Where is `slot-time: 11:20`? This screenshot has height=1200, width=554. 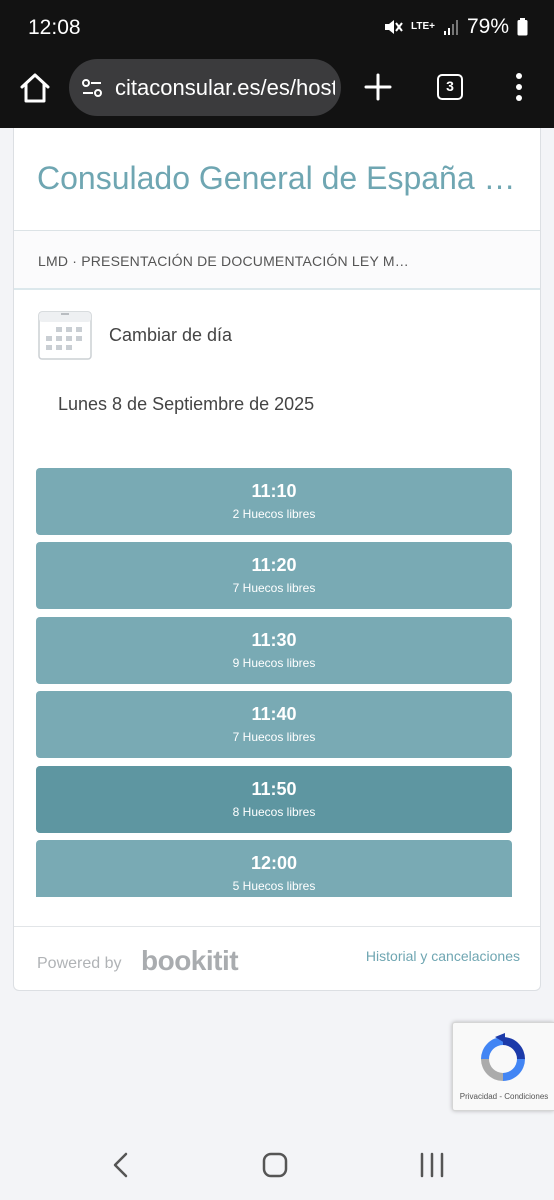
slot-time: 11:20 is located at coordinates (274, 565).